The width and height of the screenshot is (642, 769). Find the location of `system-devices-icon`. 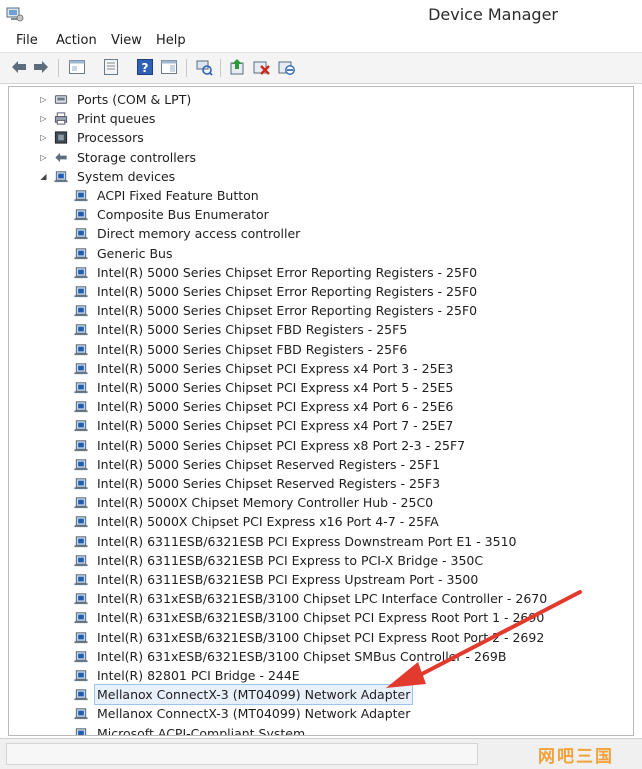

system-devices-icon is located at coordinates (61, 176).